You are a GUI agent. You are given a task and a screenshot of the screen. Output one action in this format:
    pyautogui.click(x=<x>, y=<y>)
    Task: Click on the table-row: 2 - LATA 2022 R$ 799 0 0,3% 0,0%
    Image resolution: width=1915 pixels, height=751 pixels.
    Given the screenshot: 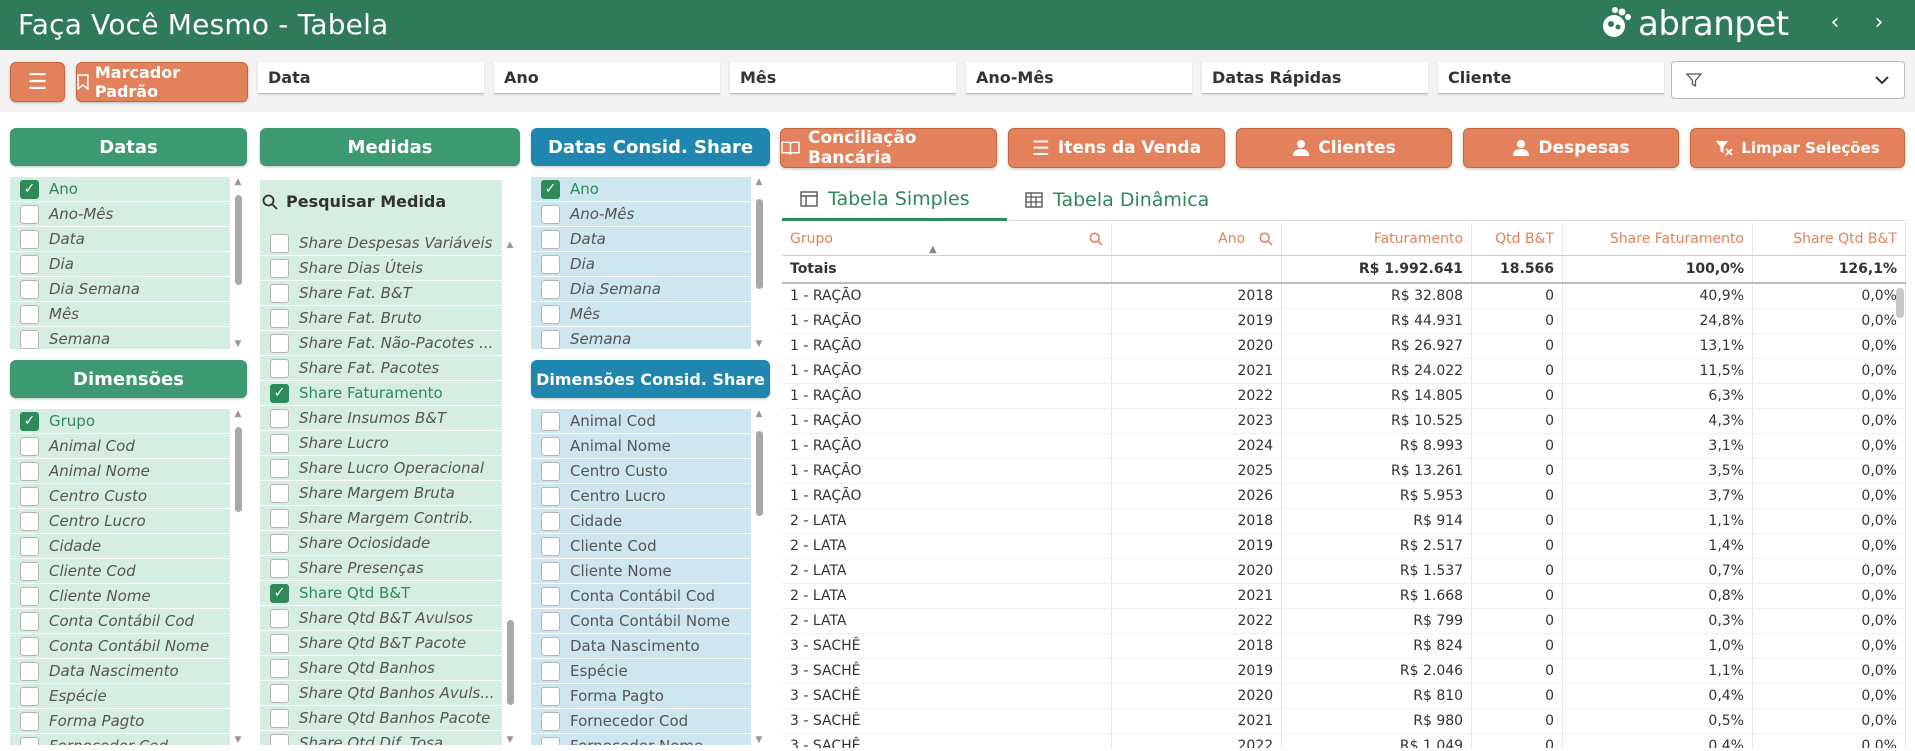 What is the action you would take?
    pyautogui.click(x=1344, y=621)
    